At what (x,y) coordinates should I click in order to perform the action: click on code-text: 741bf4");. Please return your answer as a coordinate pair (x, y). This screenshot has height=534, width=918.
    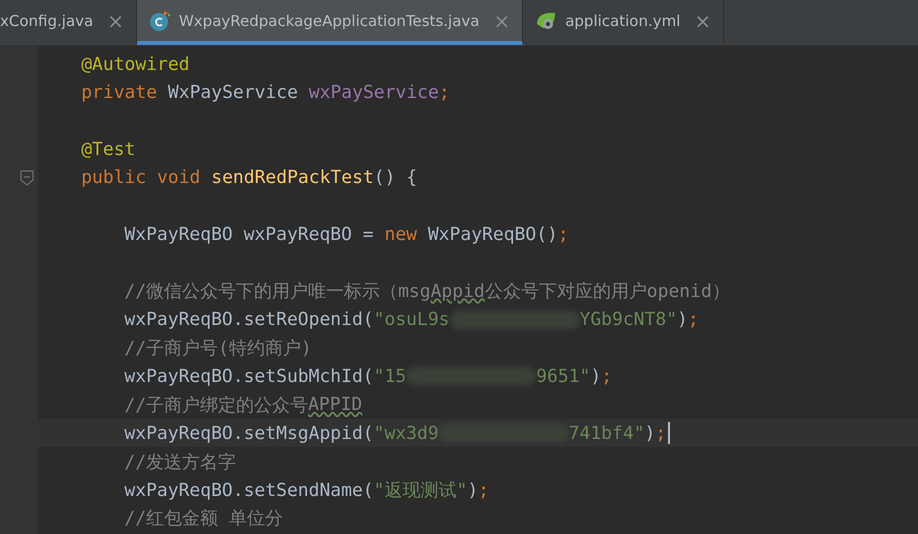
    Looking at the image, I should click on (619, 433).